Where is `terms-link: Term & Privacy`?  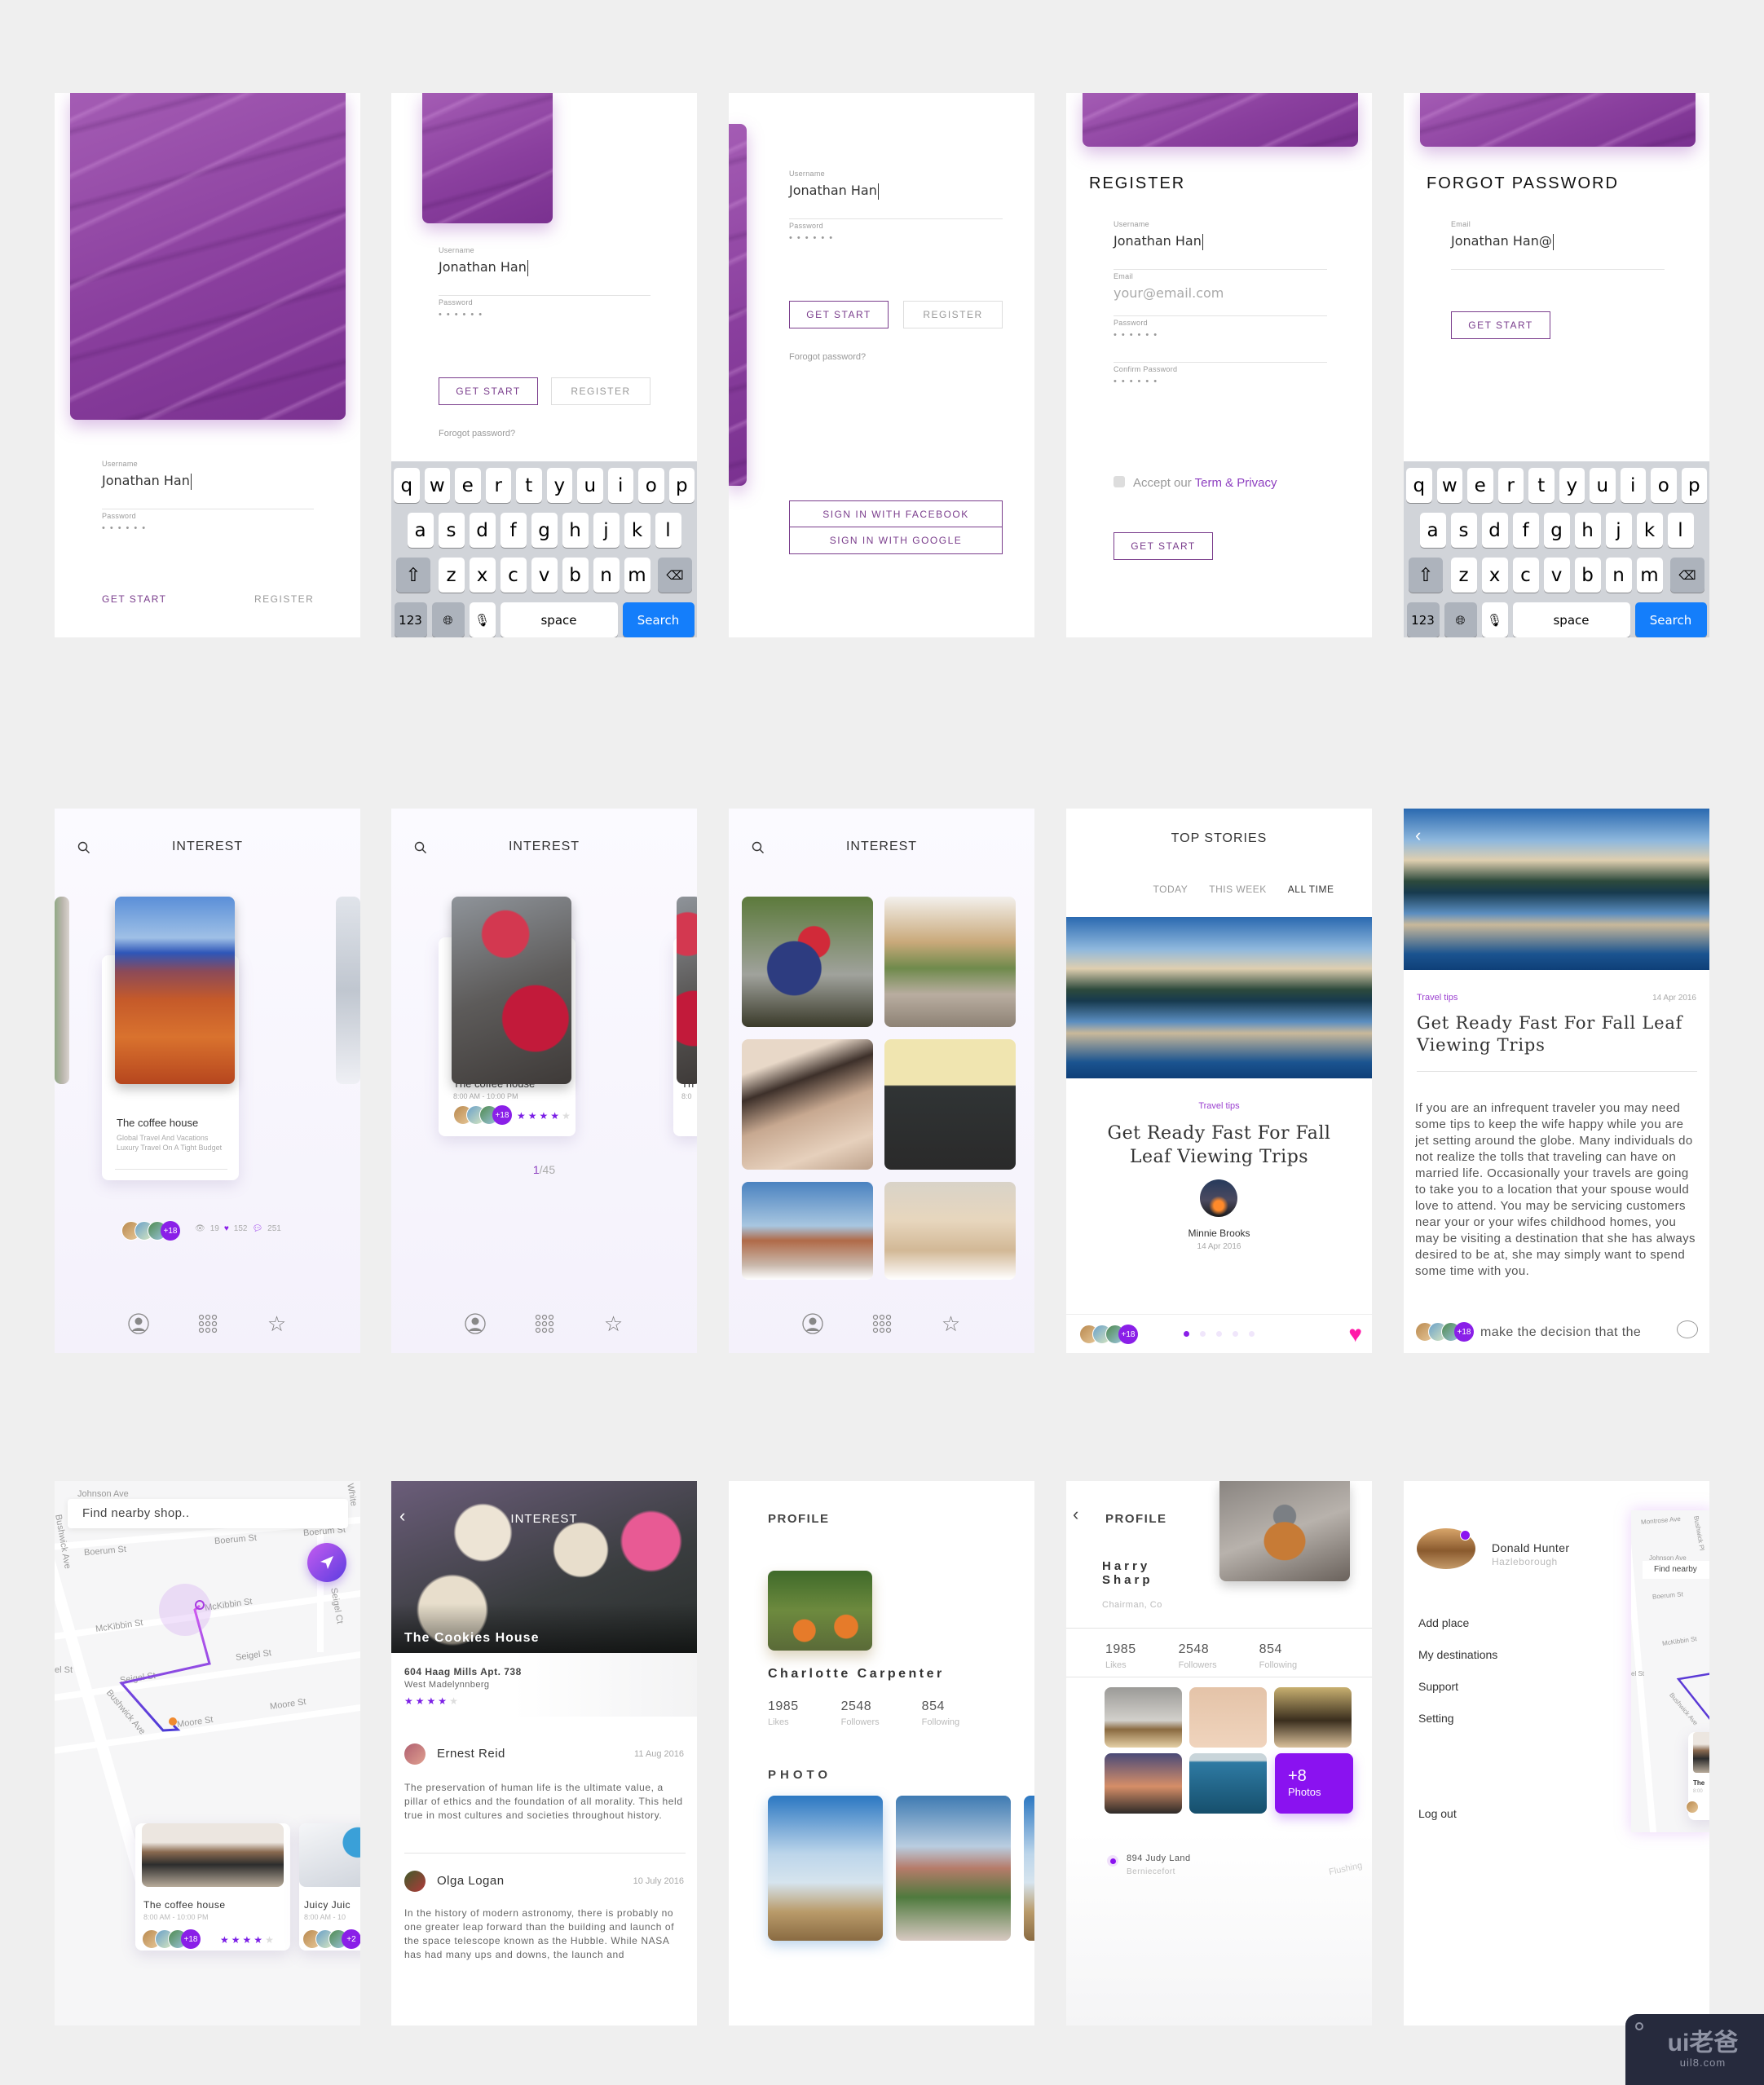 terms-link: Term & Privacy is located at coordinates (1236, 483).